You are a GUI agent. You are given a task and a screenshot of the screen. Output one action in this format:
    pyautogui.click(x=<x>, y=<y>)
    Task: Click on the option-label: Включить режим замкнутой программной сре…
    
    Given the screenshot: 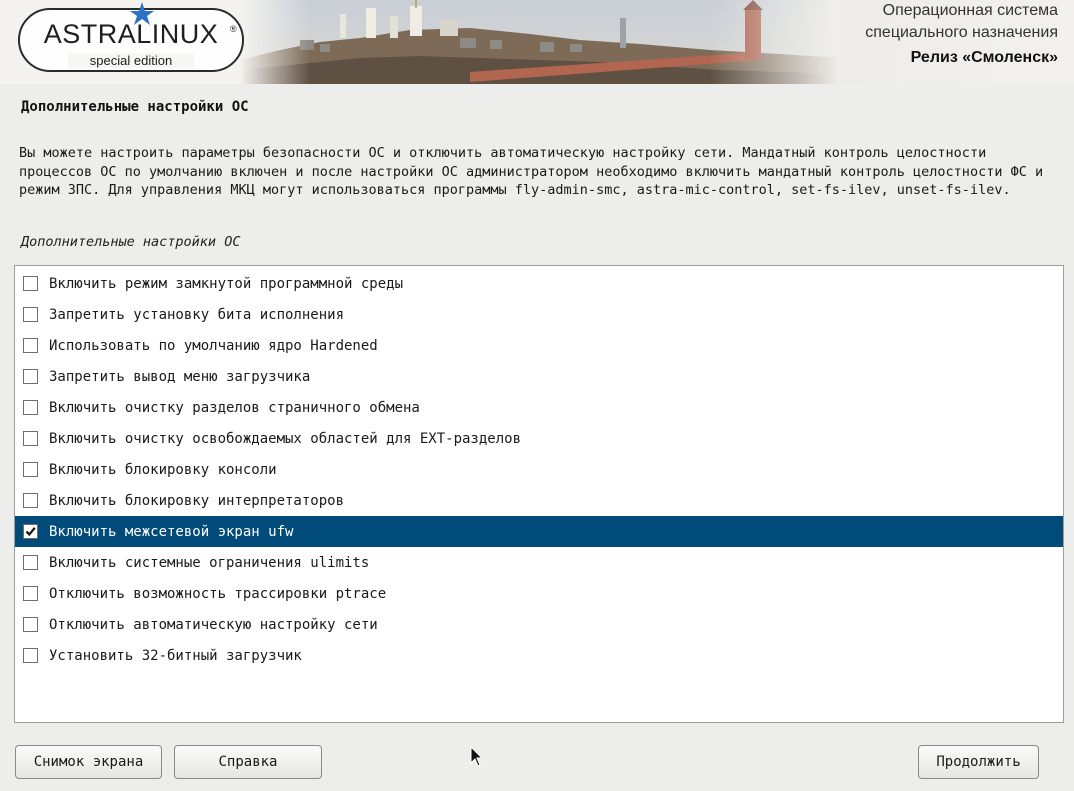 What is the action you would take?
    pyautogui.click(x=226, y=283)
    